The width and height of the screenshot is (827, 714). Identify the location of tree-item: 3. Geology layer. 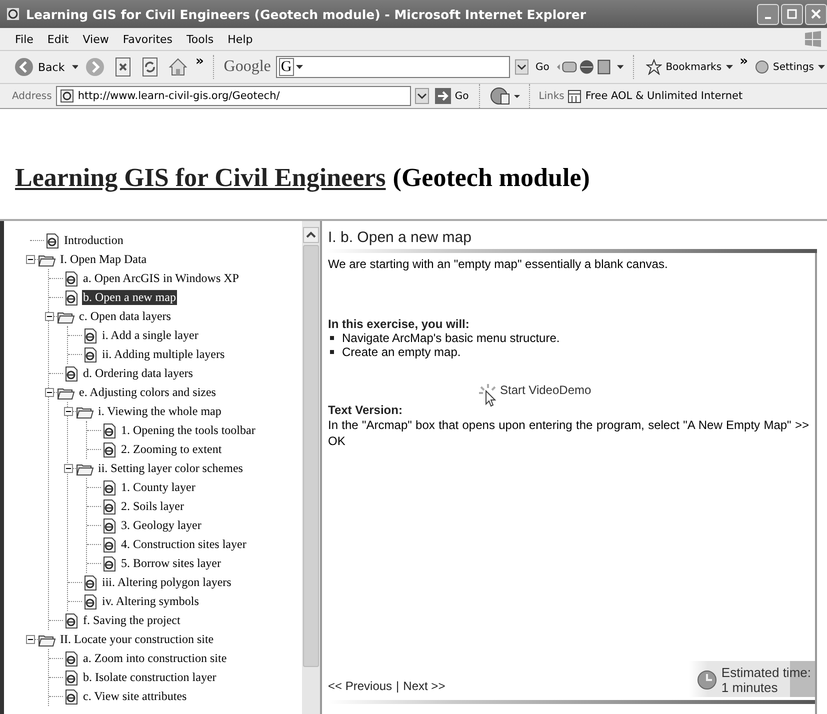
(161, 525).